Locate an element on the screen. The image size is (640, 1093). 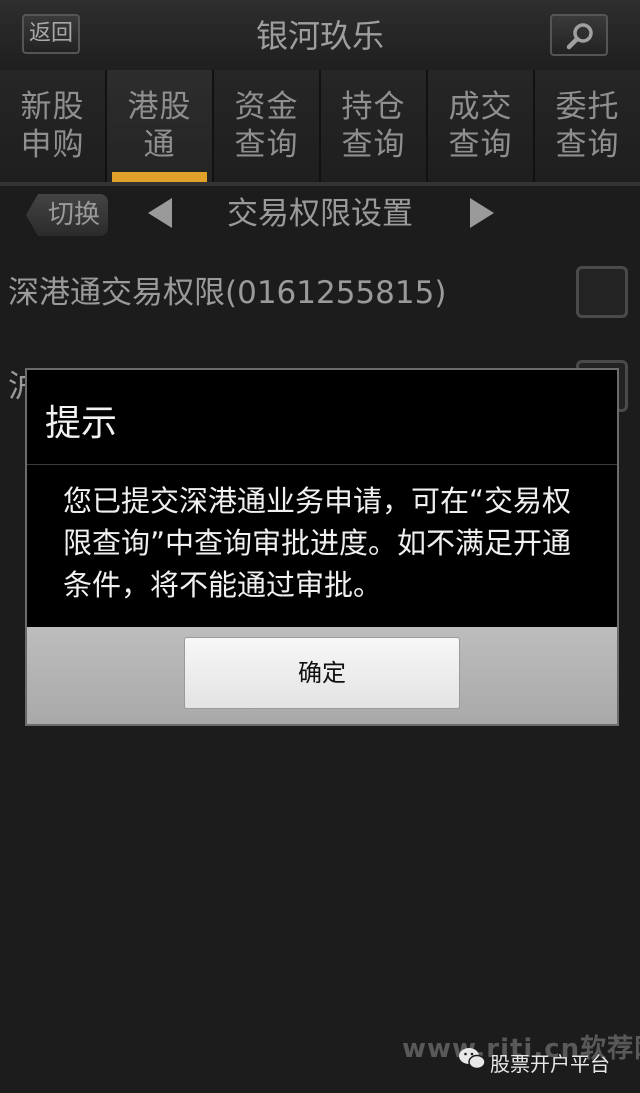
tab-orders-query: 委托查询 is located at coordinates (587, 126).